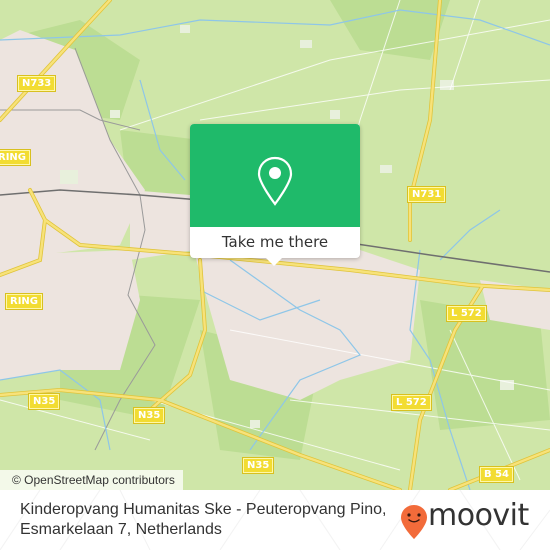  Describe the element at coordinates (24, 301) in the screenshot. I see `road-label-ring-bottom: RING` at that location.